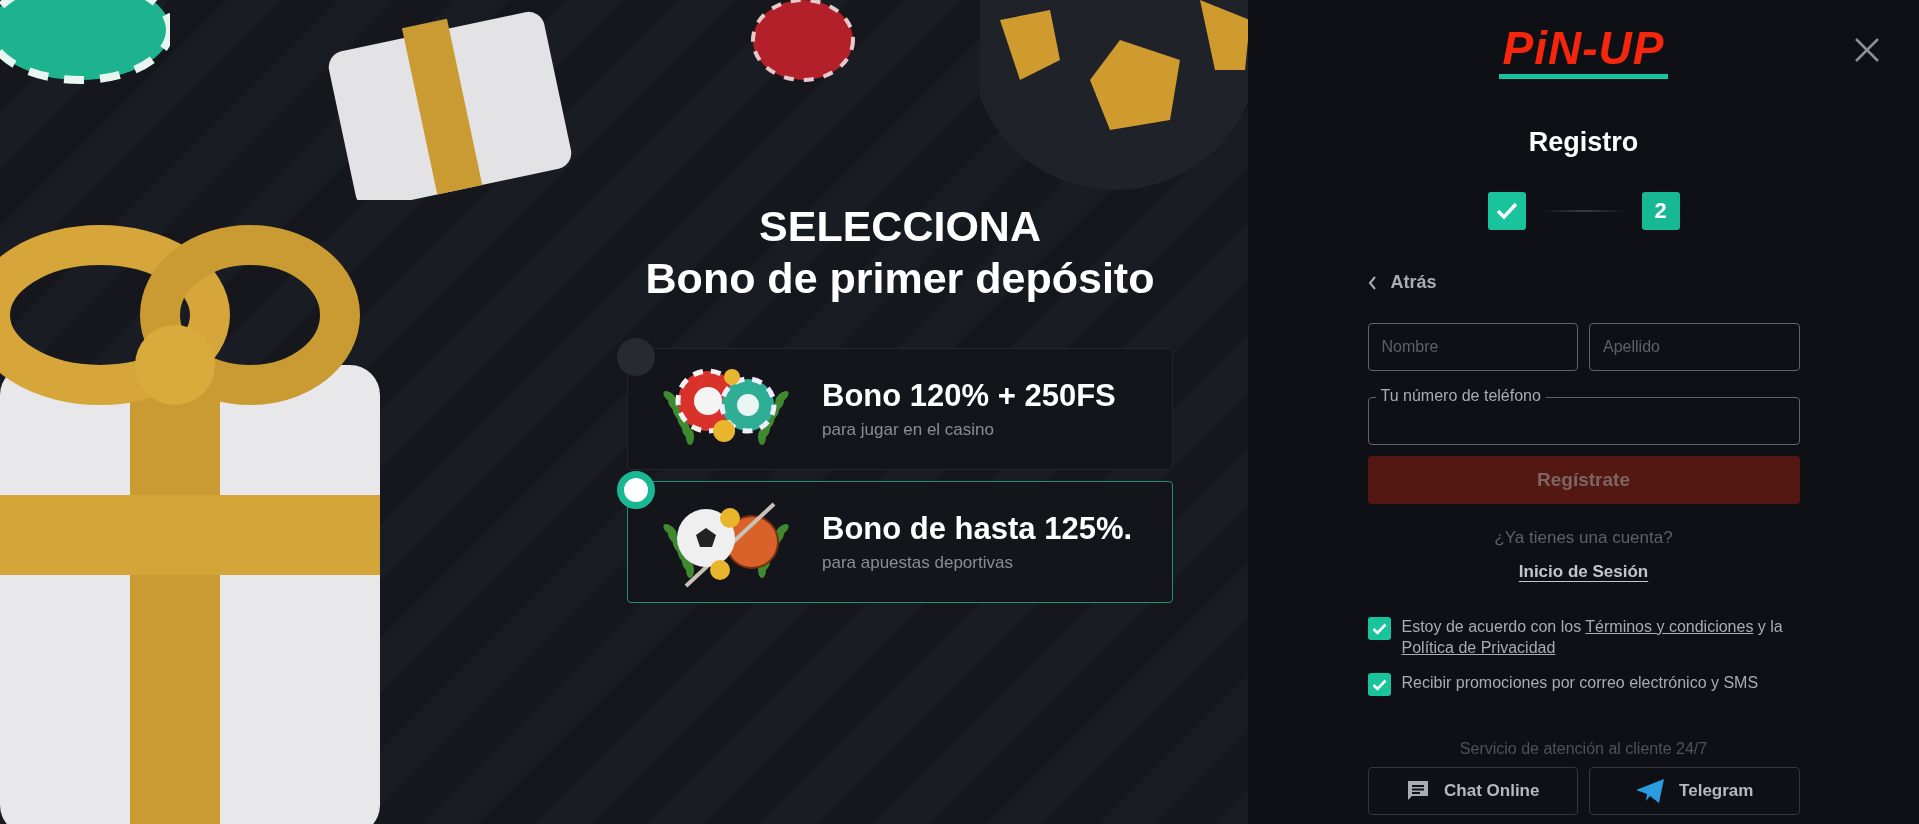  What do you see at coordinates (908, 430) in the screenshot?
I see `bonus-description: para jugar en el casino` at bounding box center [908, 430].